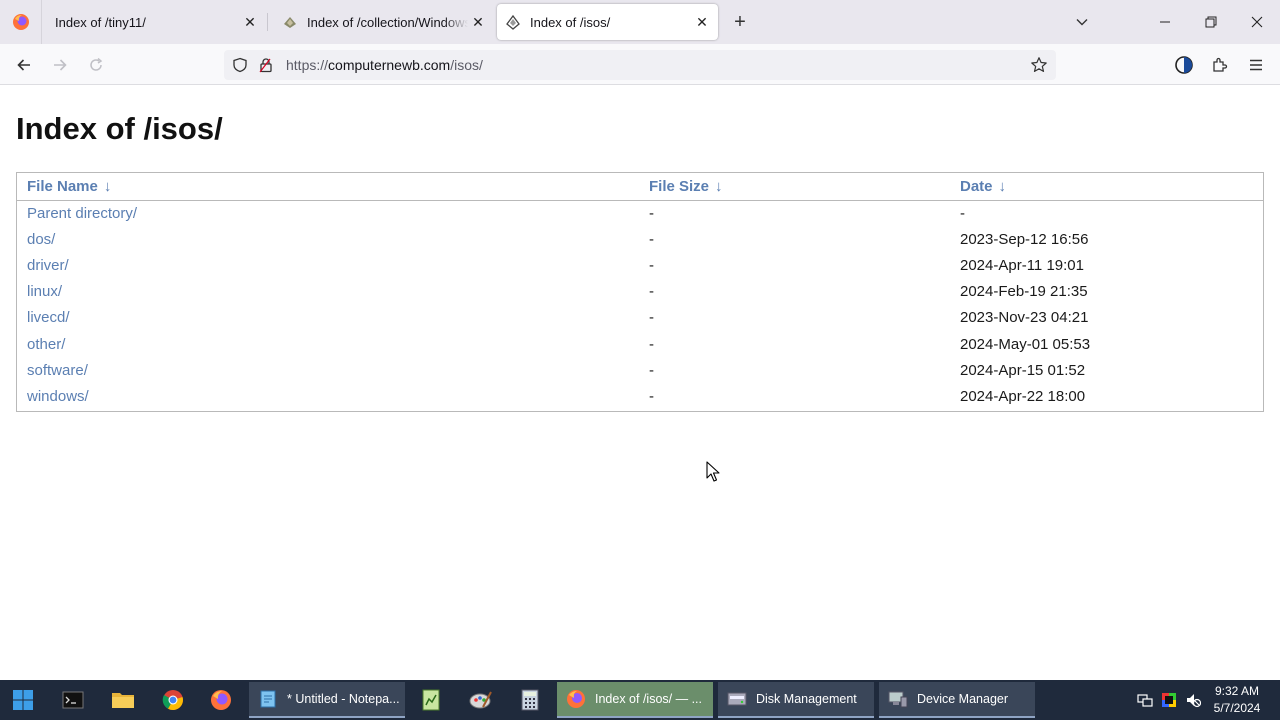 This screenshot has width=1280, height=720. I want to click on directory-link: driver/, so click(48, 265).